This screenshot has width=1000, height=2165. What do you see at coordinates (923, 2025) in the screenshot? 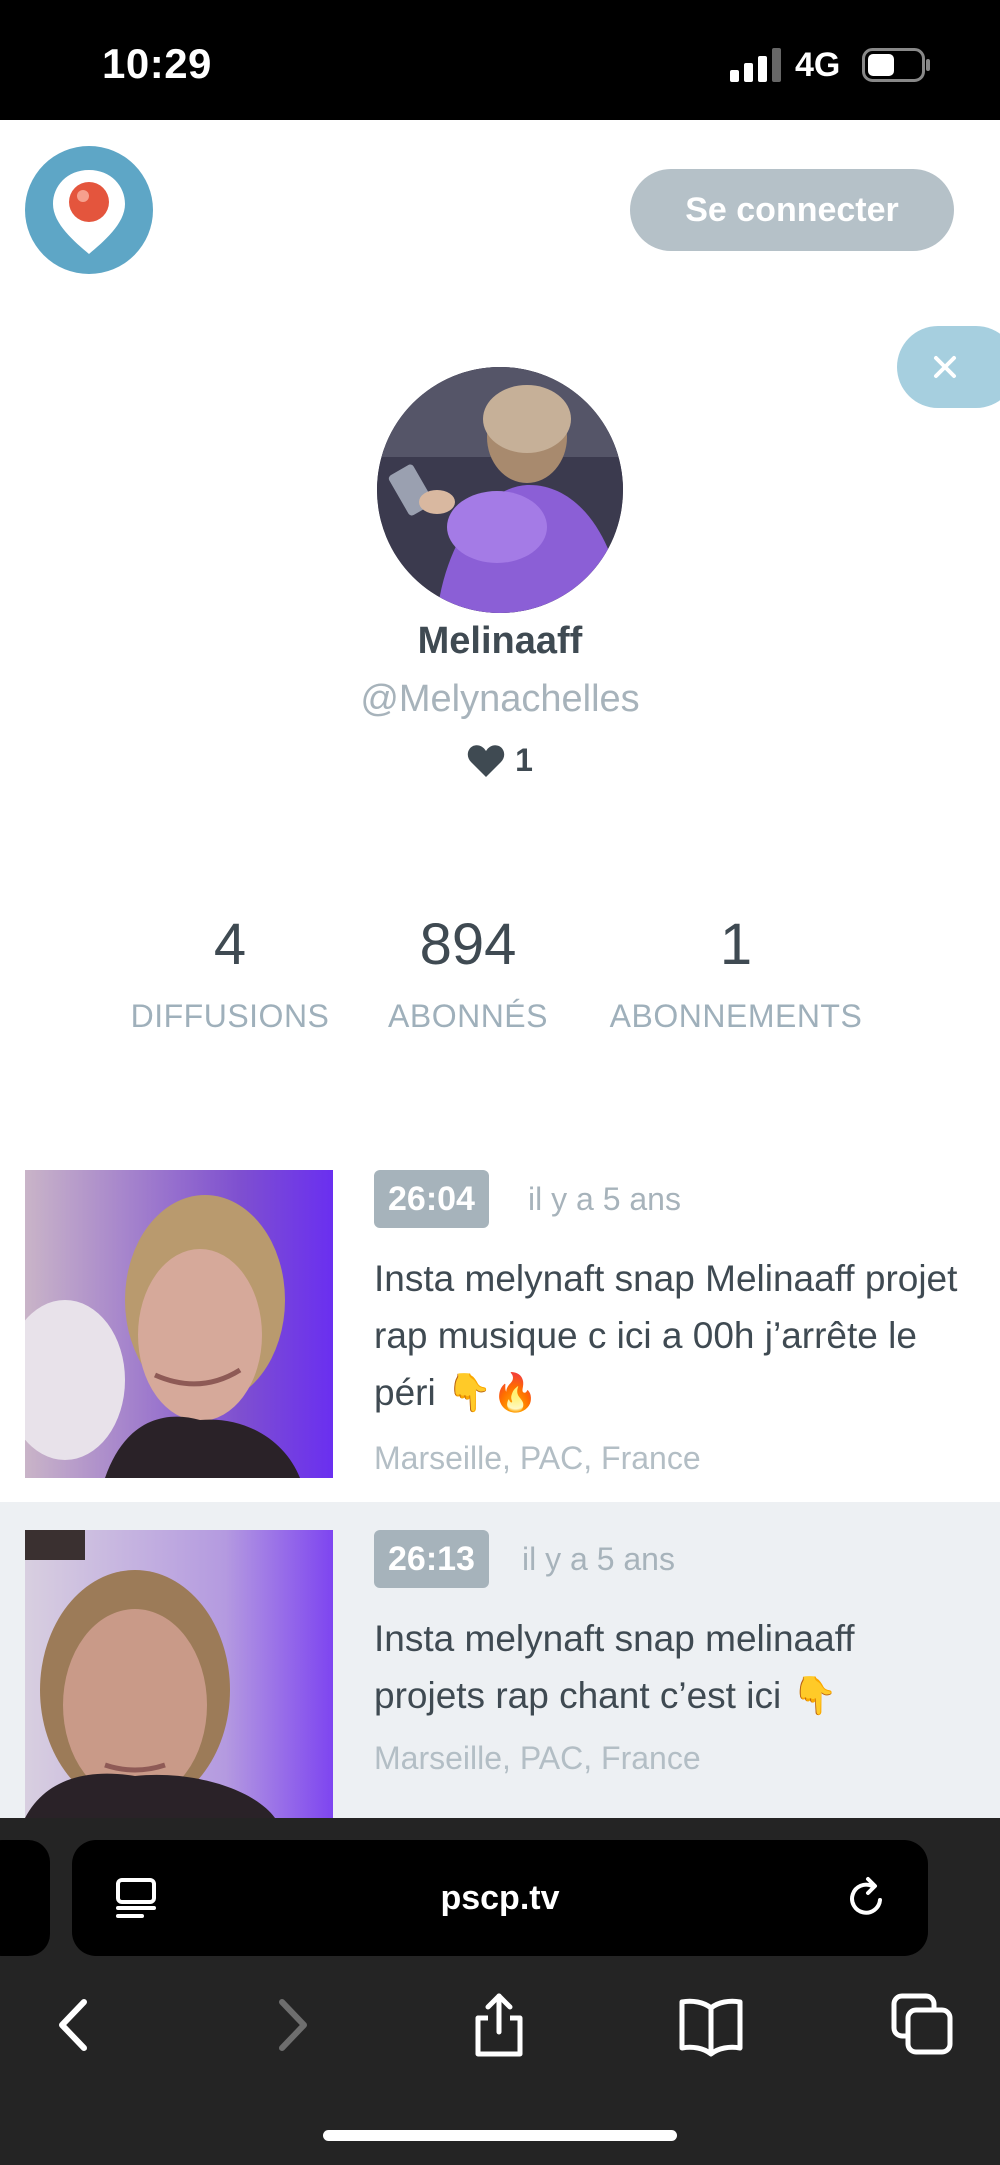
I see `tabs-icon` at bounding box center [923, 2025].